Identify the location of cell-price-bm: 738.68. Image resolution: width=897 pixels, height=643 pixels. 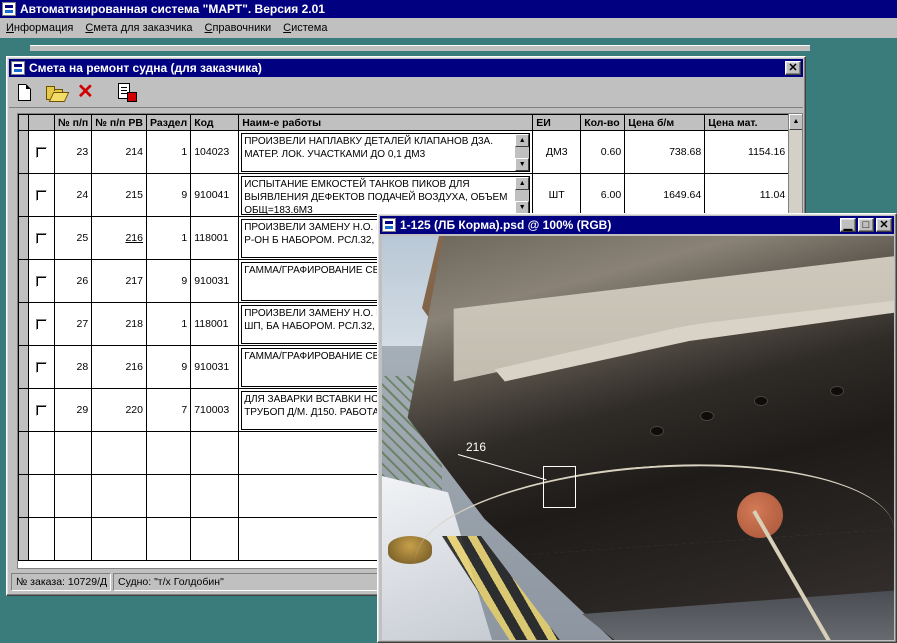
(665, 152).